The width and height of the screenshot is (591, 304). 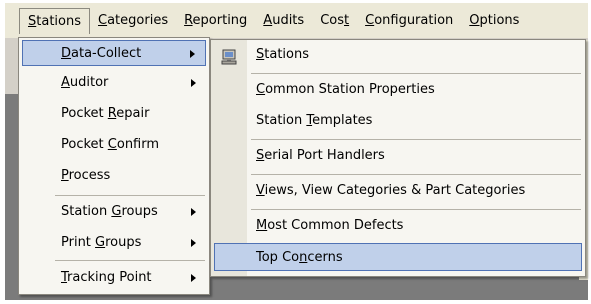 What do you see at coordinates (288, 20) in the screenshot?
I see `menu-label: udits` at bounding box center [288, 20].